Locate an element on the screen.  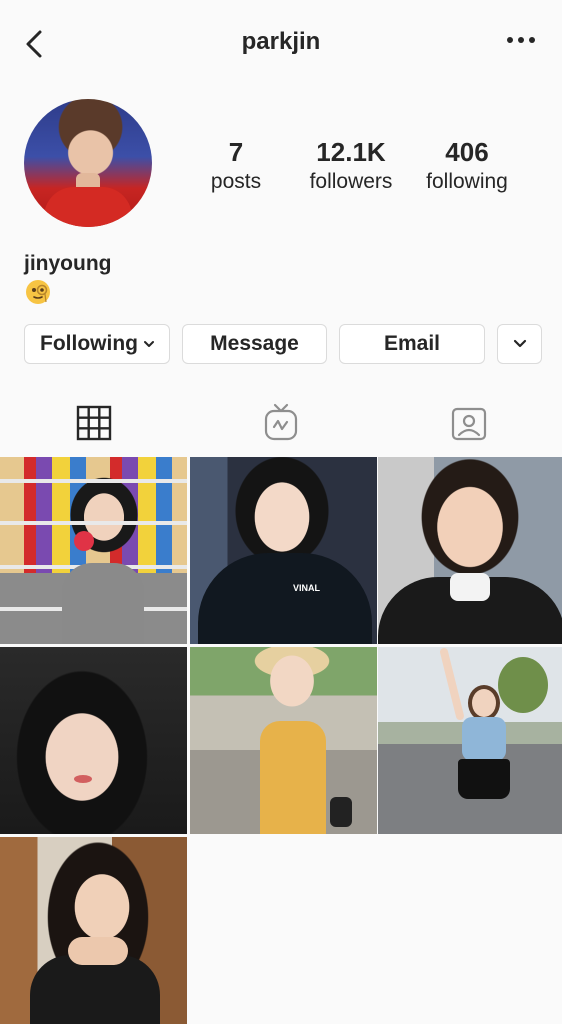
suggested-accounts-button is located at coordinates (519, 344).